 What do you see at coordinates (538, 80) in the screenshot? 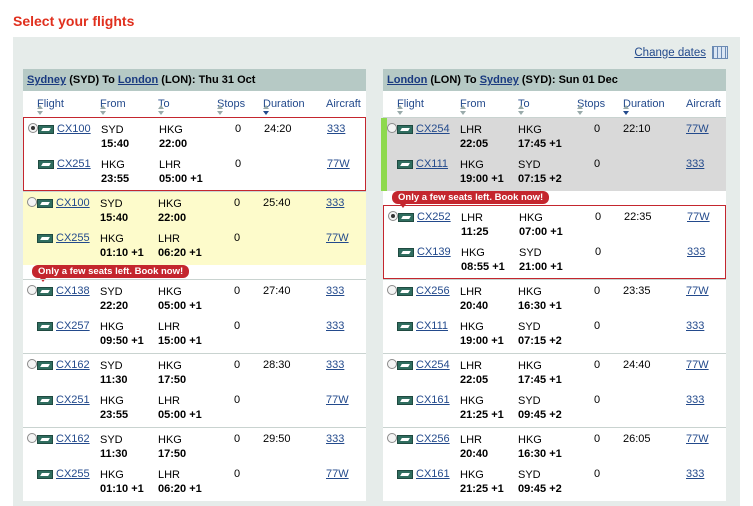
I see `destination-code: (SYD):` at bounding box center [538, 80].